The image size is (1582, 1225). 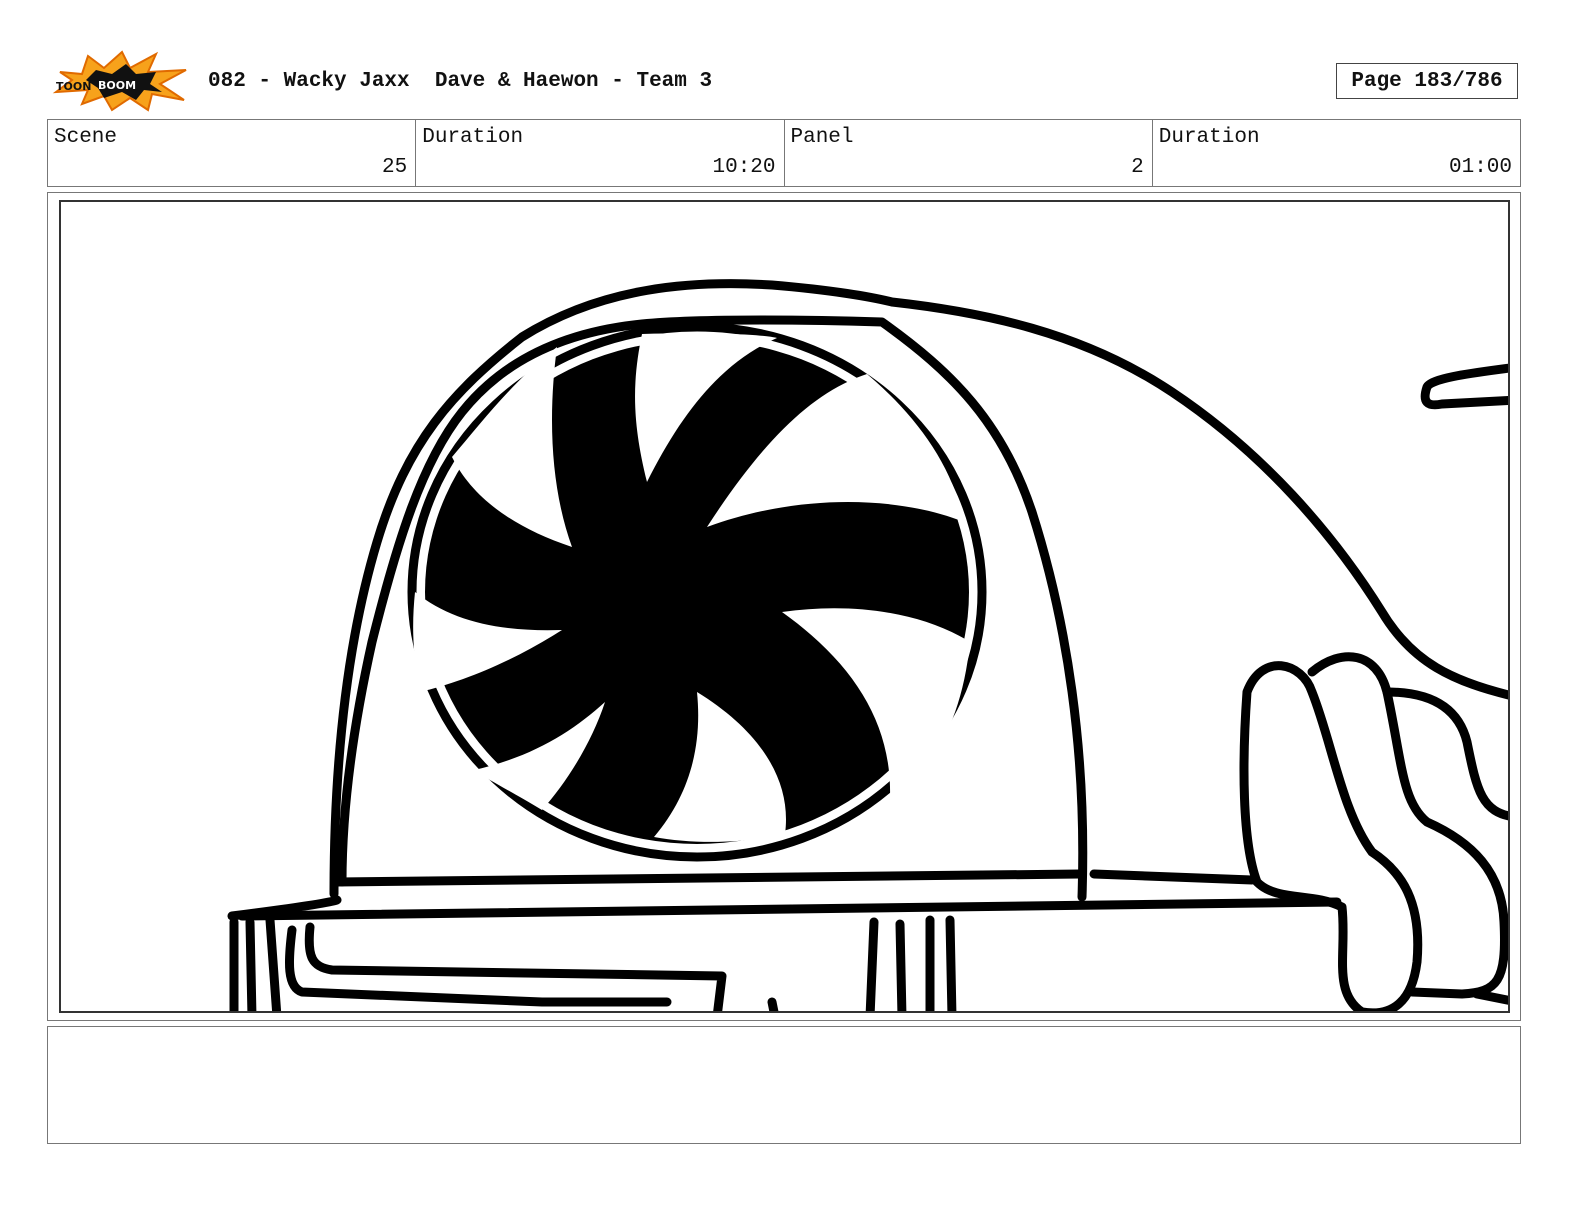 What do you see at coordinates (822, 137) in the screenshot?
I see `panel-label: Panel` at bounding box center [822, 137].